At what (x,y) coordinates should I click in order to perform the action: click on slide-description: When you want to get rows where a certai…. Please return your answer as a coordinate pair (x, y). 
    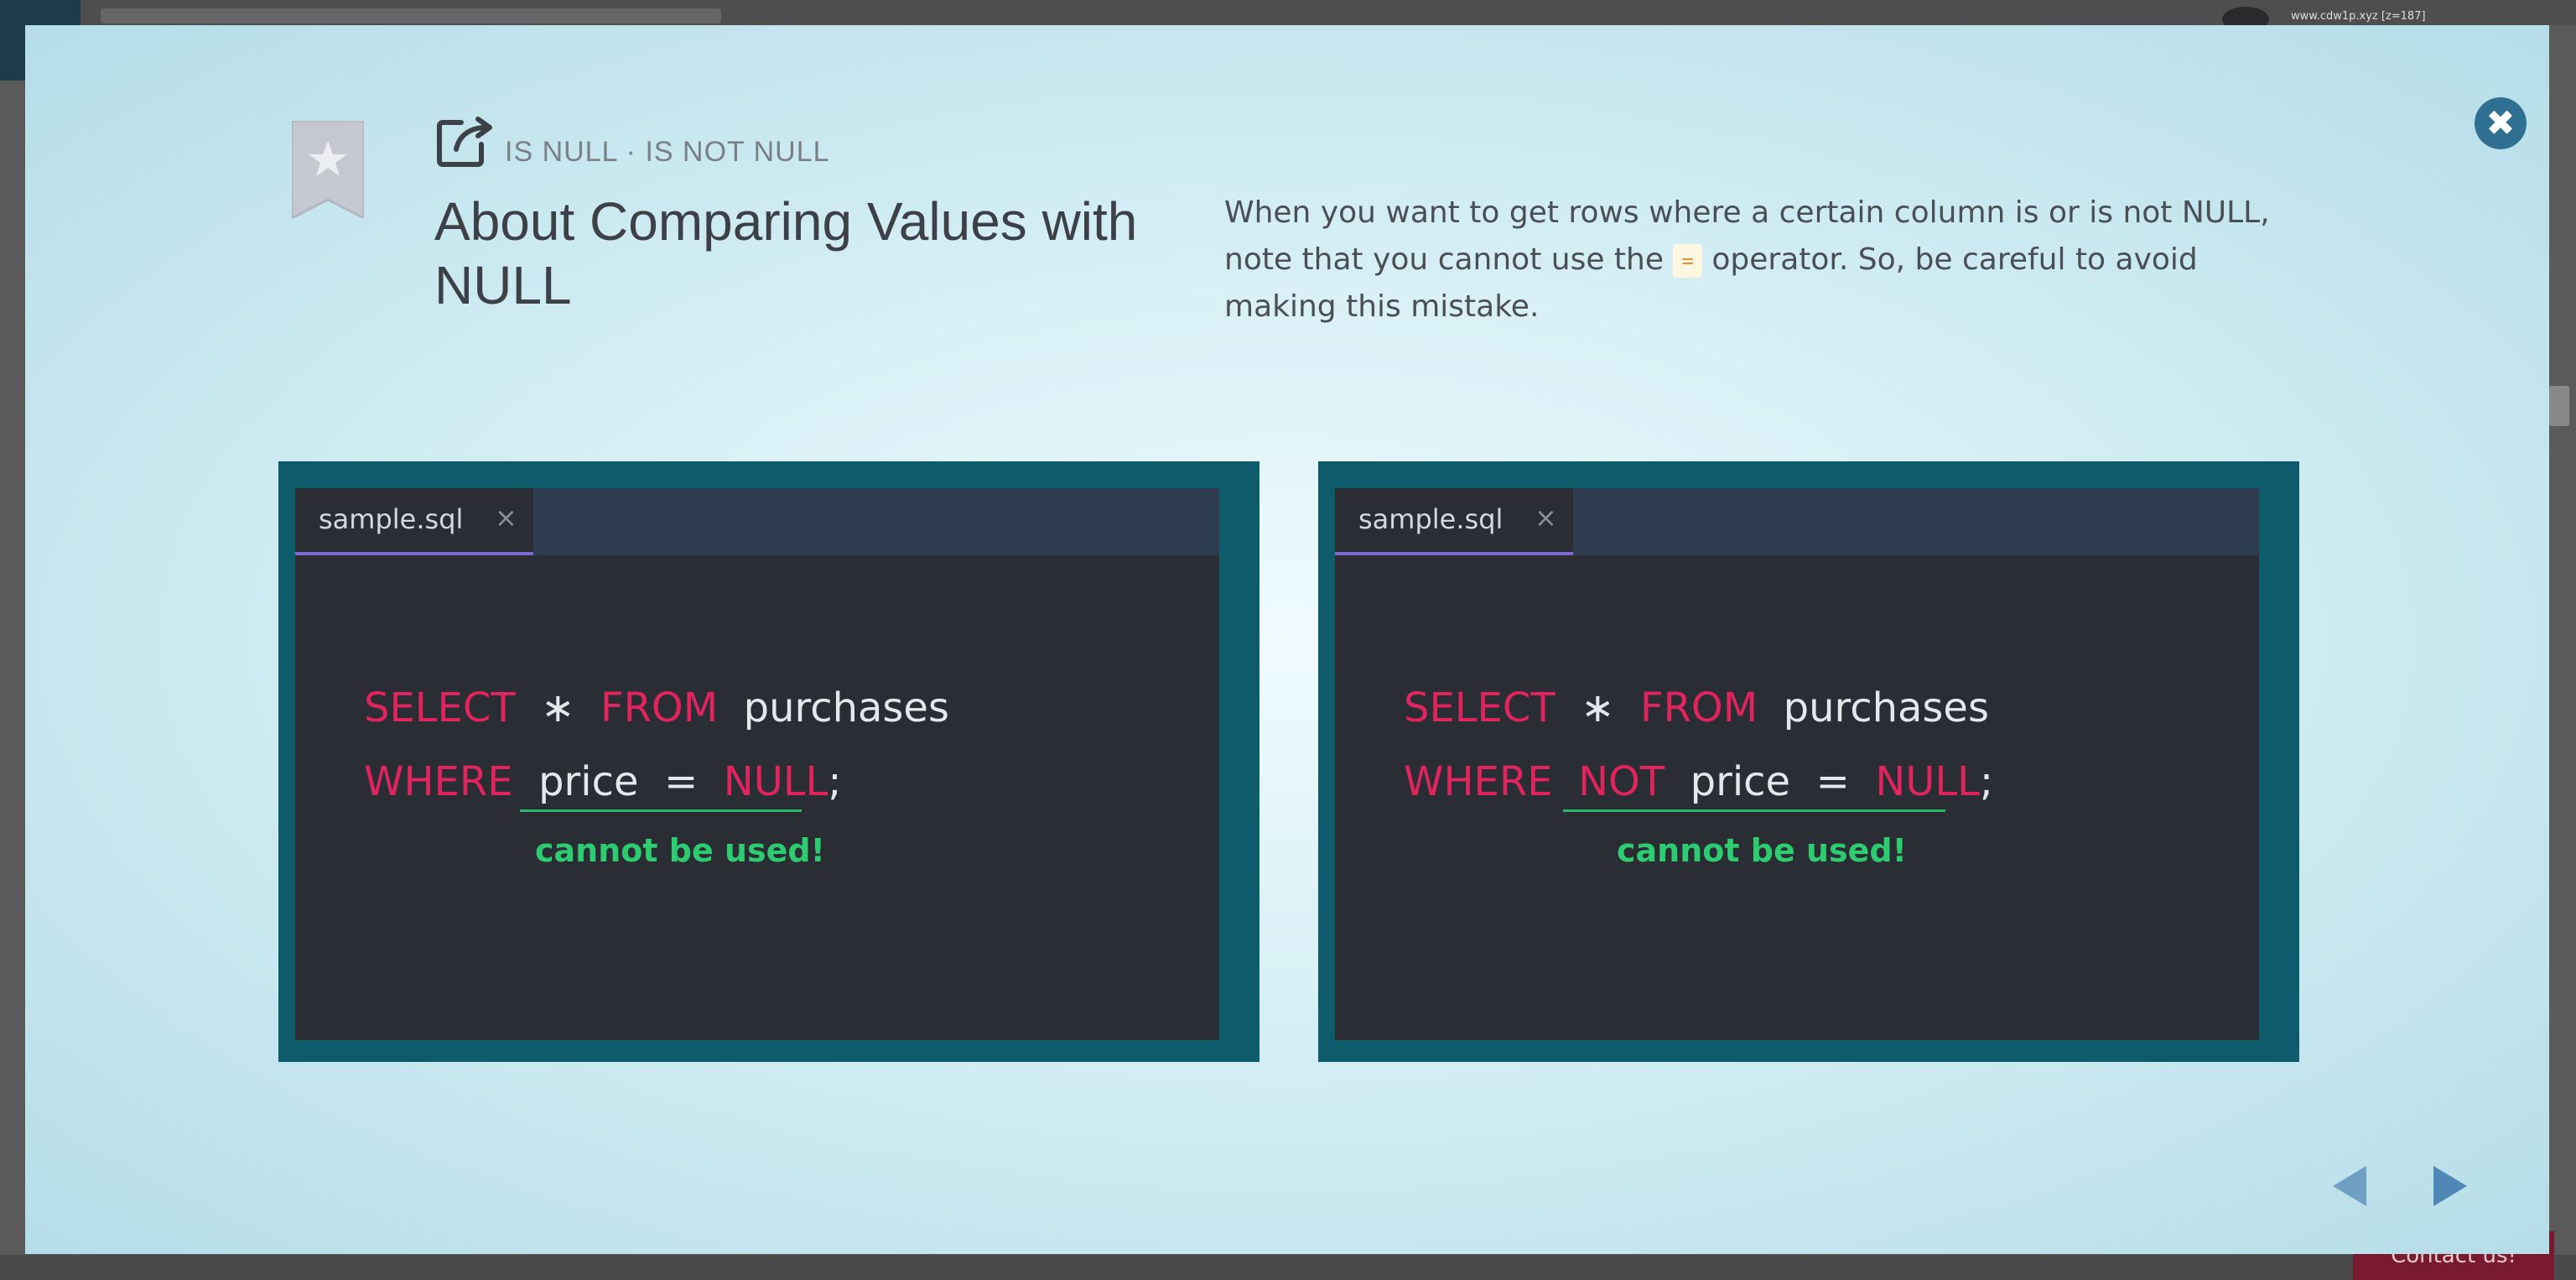
    Looking at the image, I should click on (1761, 260).